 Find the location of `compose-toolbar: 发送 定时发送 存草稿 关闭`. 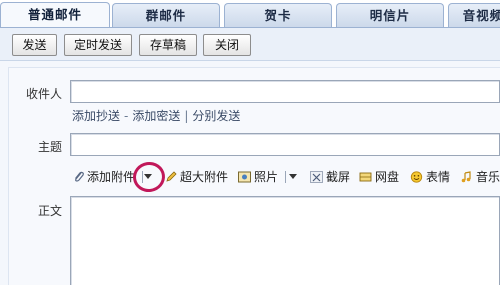

compose-toolbar: 发送 定时发送 存草稿 关闭 is located at coordinates (250, 44).